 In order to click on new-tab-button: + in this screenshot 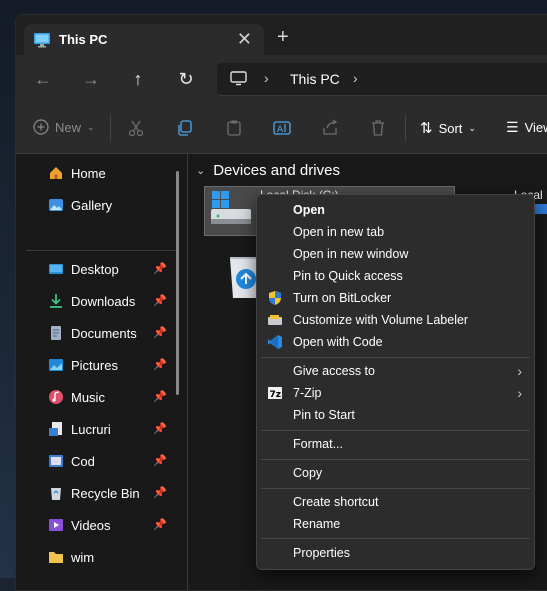, I will do `click(283, 37)`.